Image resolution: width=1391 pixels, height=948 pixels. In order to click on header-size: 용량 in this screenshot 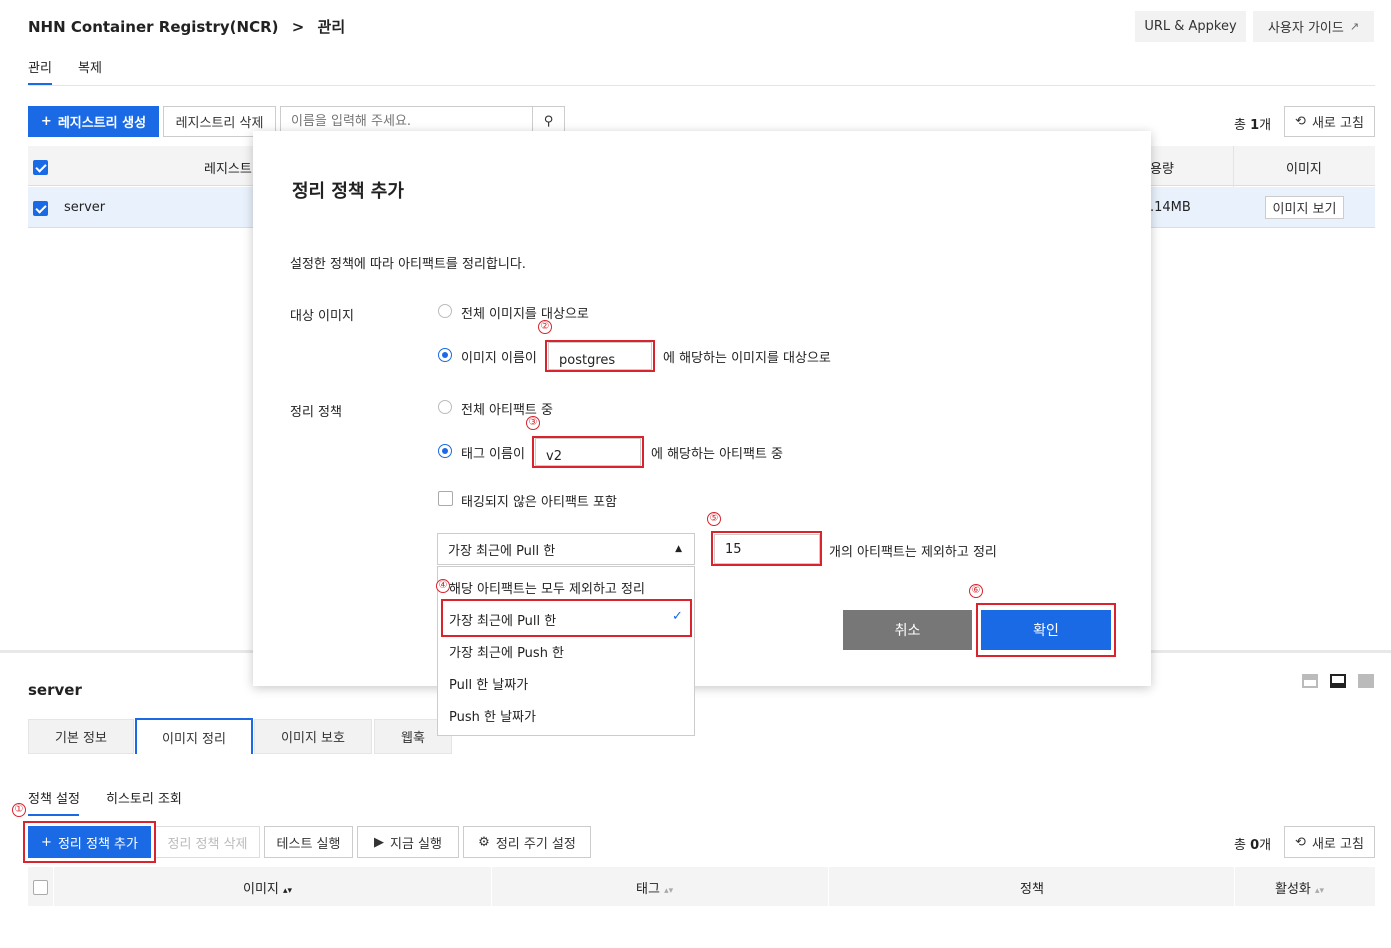, I will do `click(1162, 169)`.